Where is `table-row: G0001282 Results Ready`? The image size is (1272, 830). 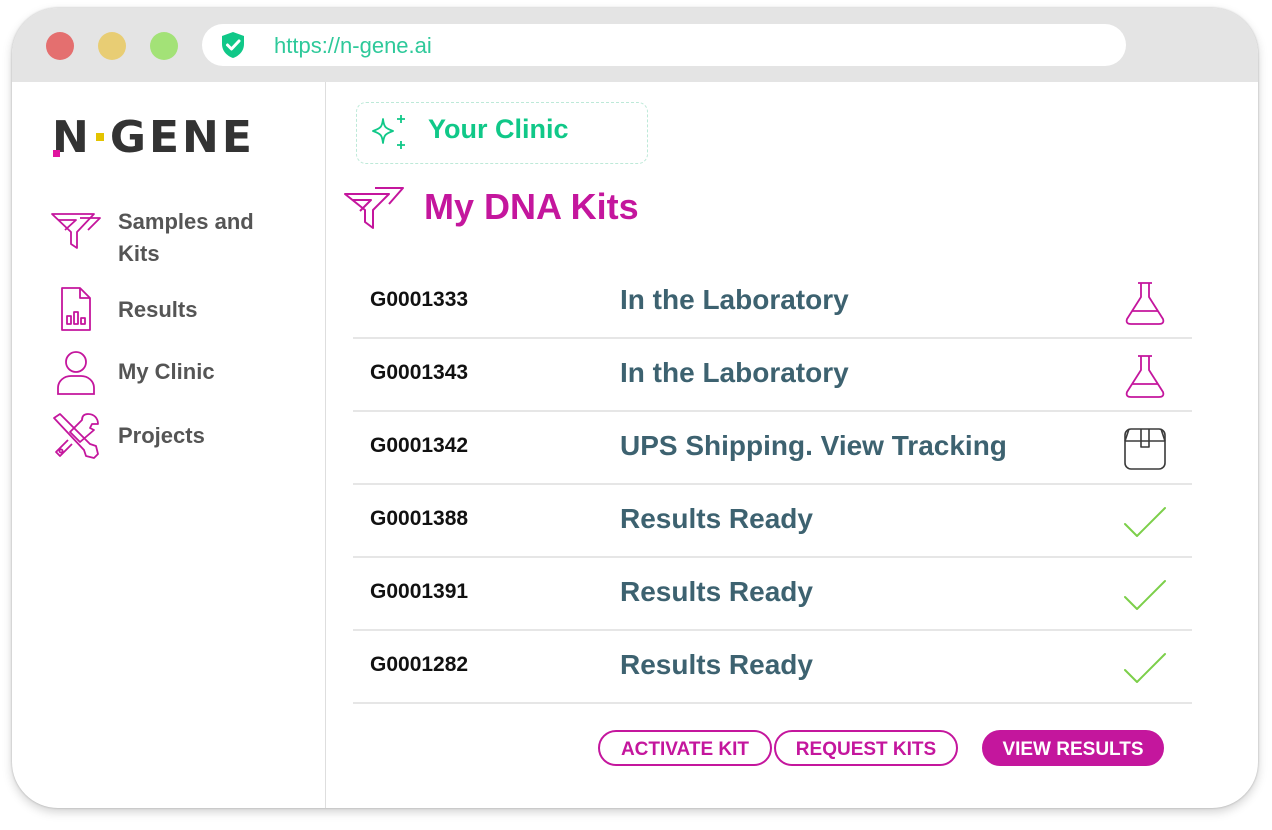 table-row: G0001282 Results Ready is located at coordinates (772, 667).